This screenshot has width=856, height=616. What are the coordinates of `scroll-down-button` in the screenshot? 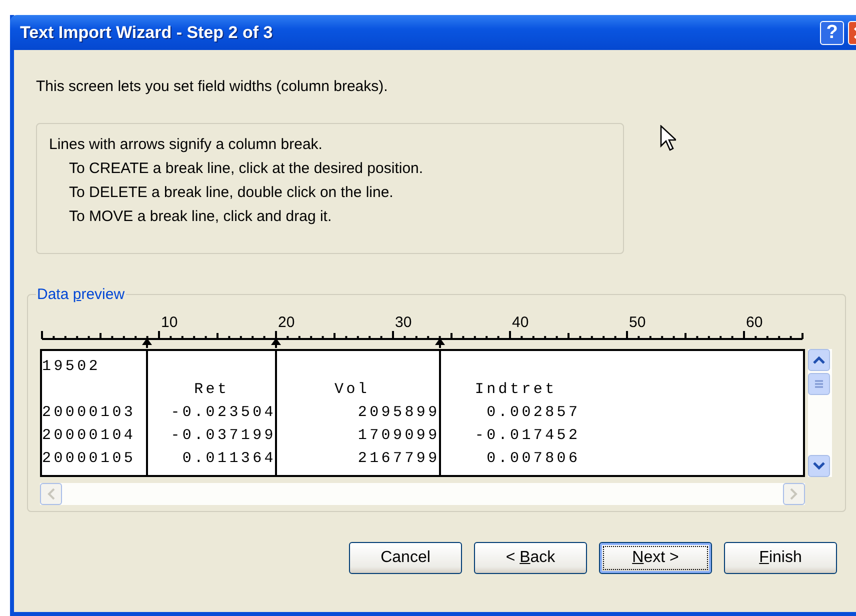 It's located at (819, 466).